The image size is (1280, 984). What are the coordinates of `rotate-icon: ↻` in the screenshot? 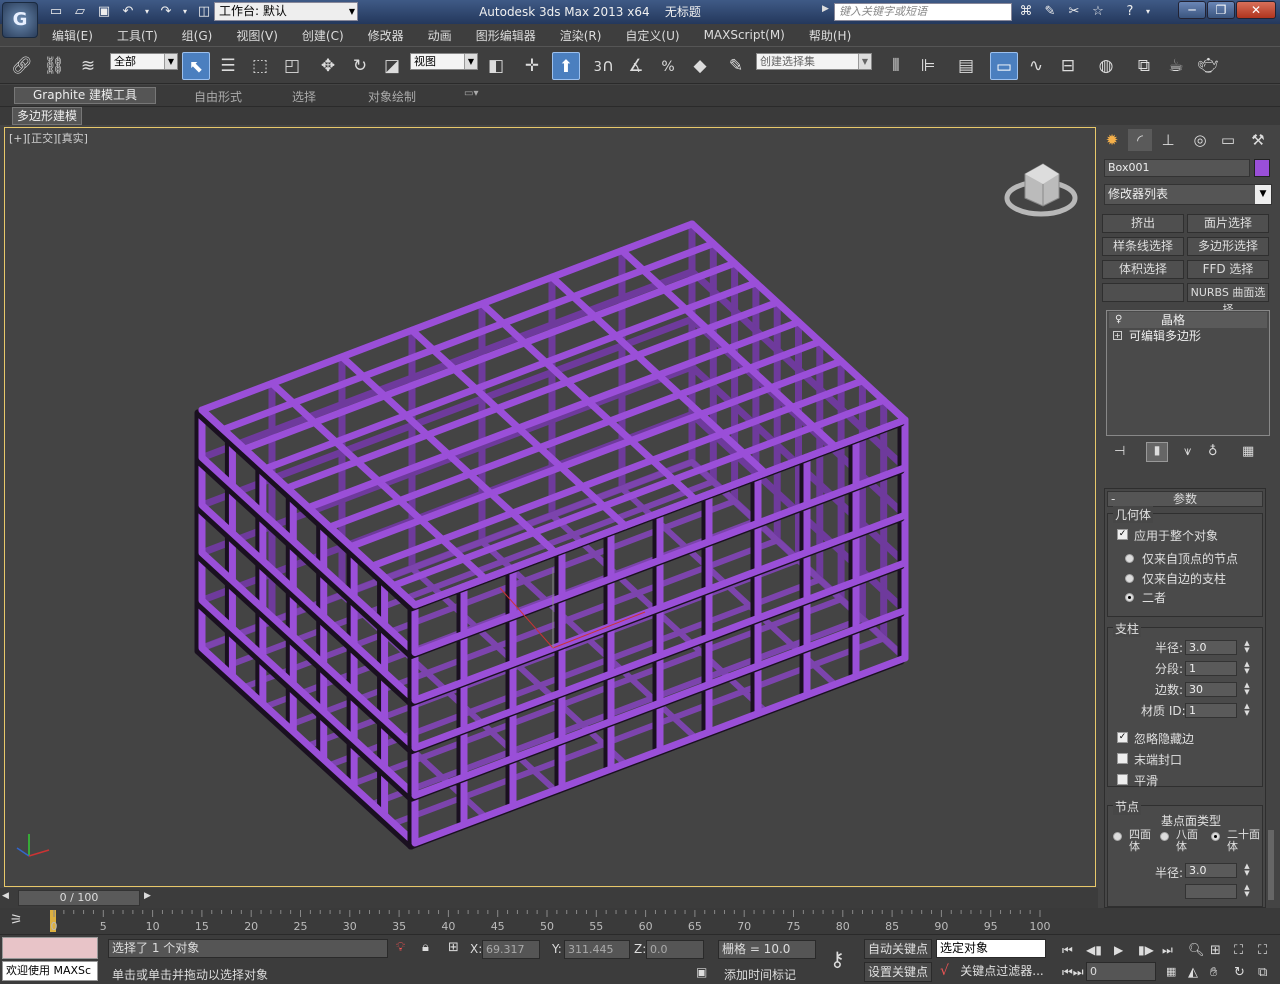 It's located at (360, 66).